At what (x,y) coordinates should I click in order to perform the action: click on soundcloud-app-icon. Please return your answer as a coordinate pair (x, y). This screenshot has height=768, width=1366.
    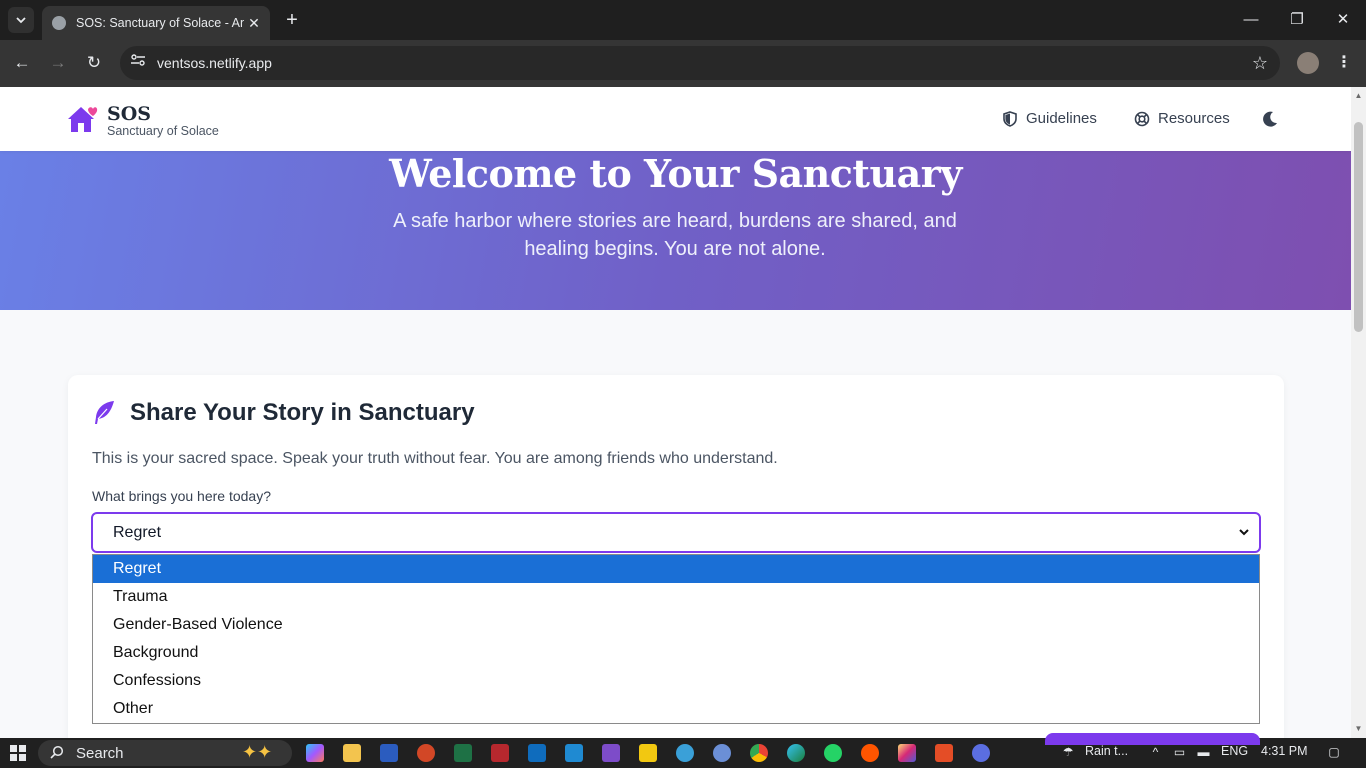
    Looking at the image, I should click on (870, 753).